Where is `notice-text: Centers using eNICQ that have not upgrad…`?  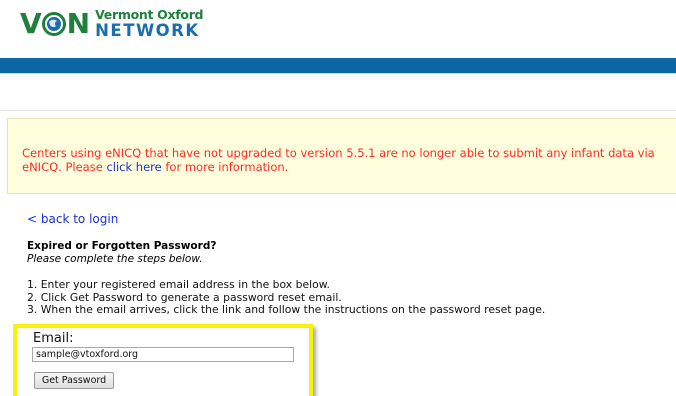 notice-text: Centers using eNICQ that have not upgrad… is located at coordinates (347, 160).